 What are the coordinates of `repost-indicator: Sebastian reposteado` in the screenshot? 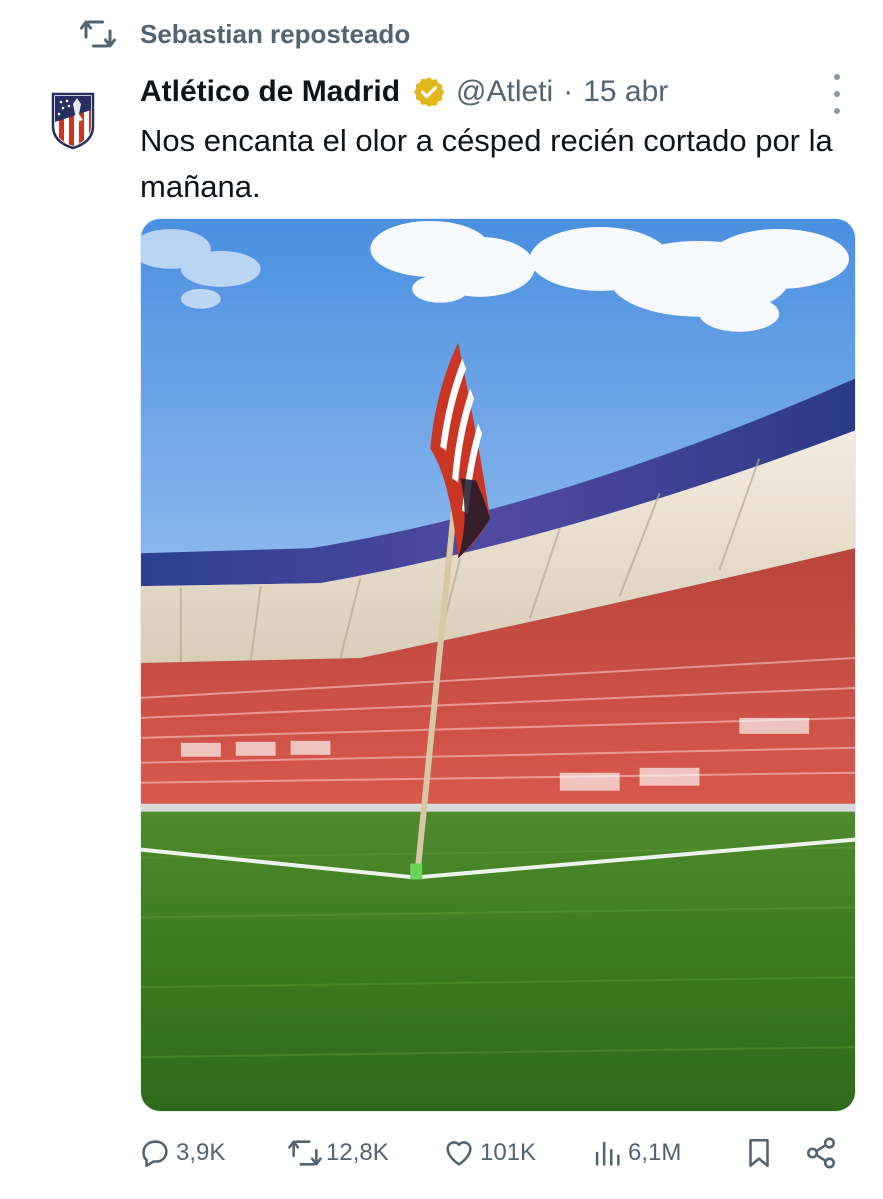 It's located at (245, 34).